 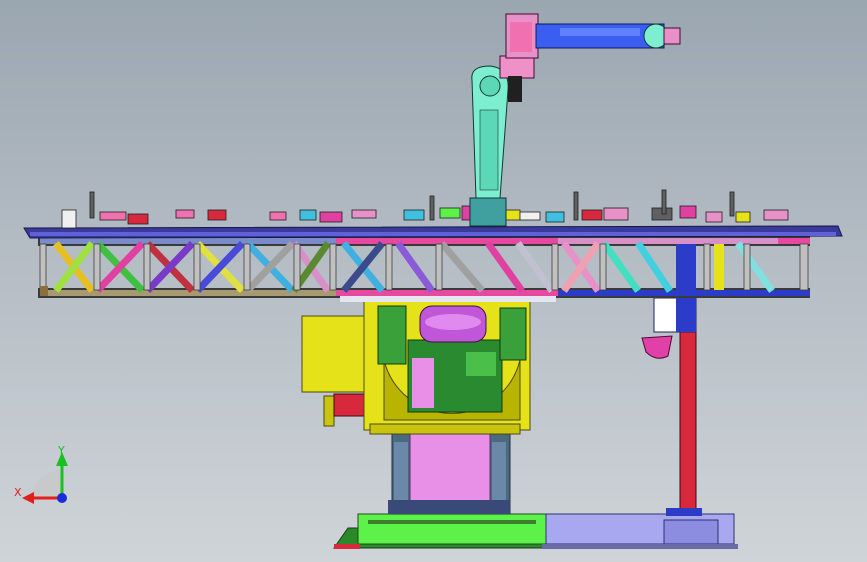 I want to click on z-axis-dot, so click(x=62, y=498).